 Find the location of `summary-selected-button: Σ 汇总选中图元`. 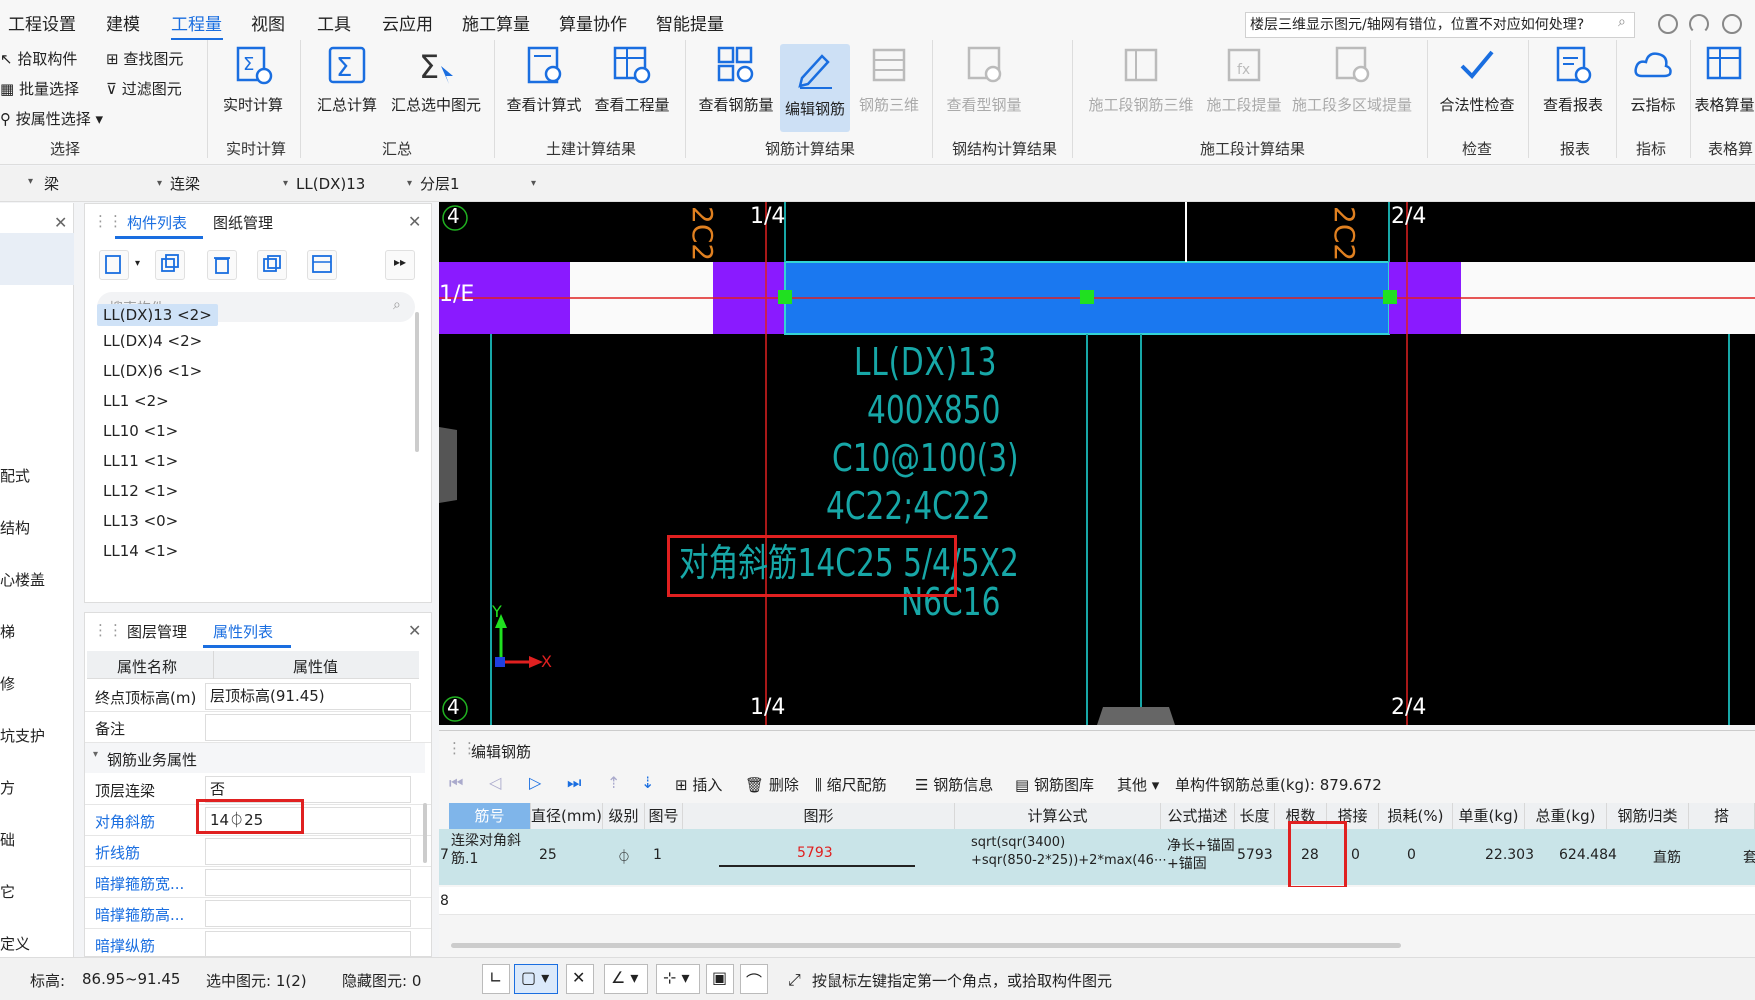

summary-selected-button: Σ 汇总选中图元 is located at coordinates (436, 79).